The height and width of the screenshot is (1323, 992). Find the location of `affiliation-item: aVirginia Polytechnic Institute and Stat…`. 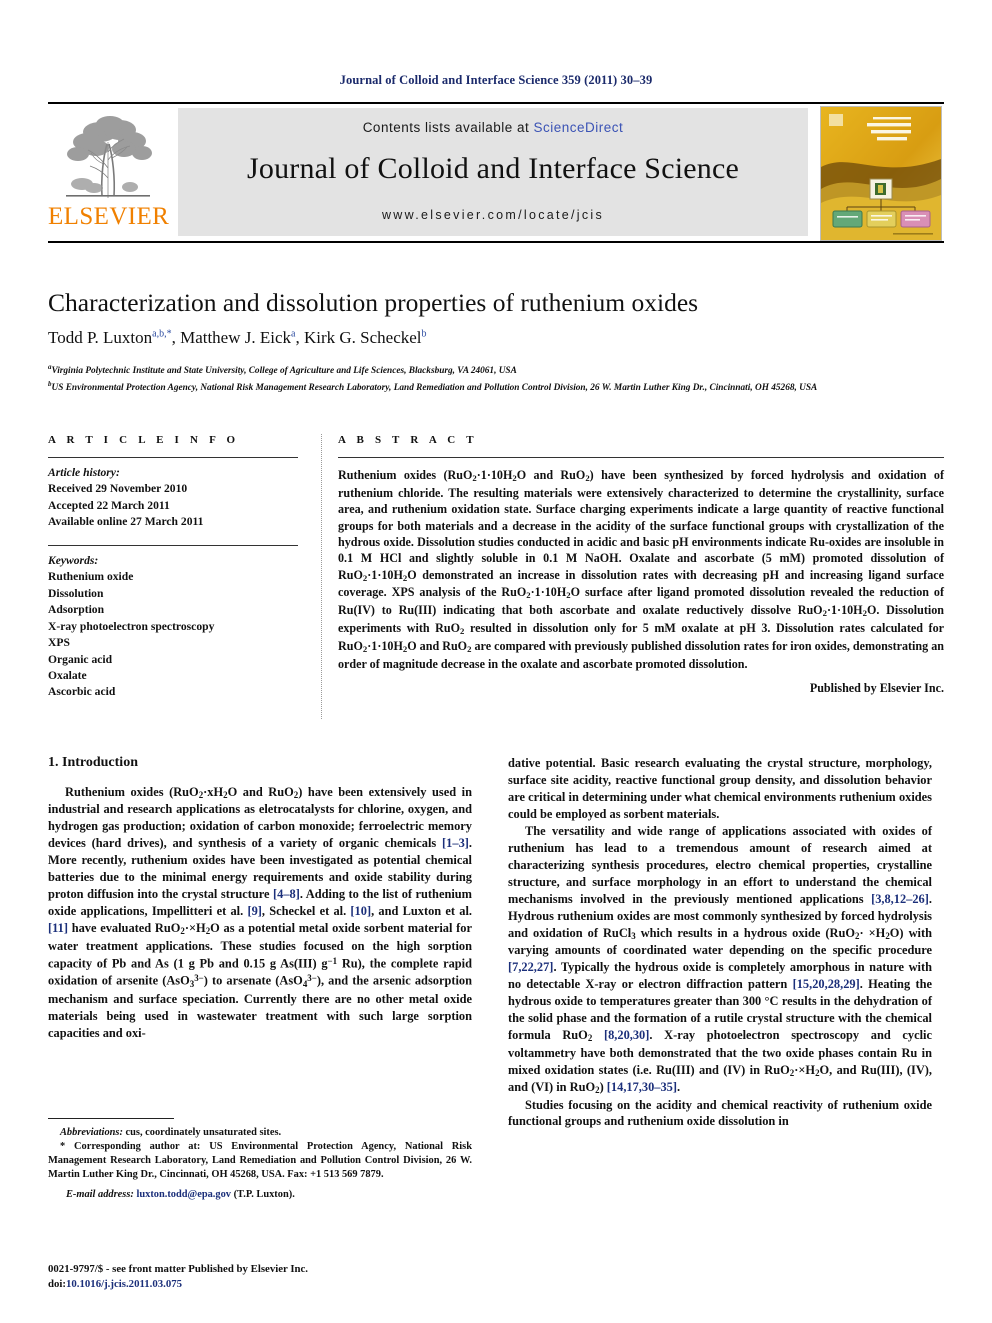

affiliation-item: aVirginia Polytechnic Institute and Stat… is located at coordinates (496, 370).